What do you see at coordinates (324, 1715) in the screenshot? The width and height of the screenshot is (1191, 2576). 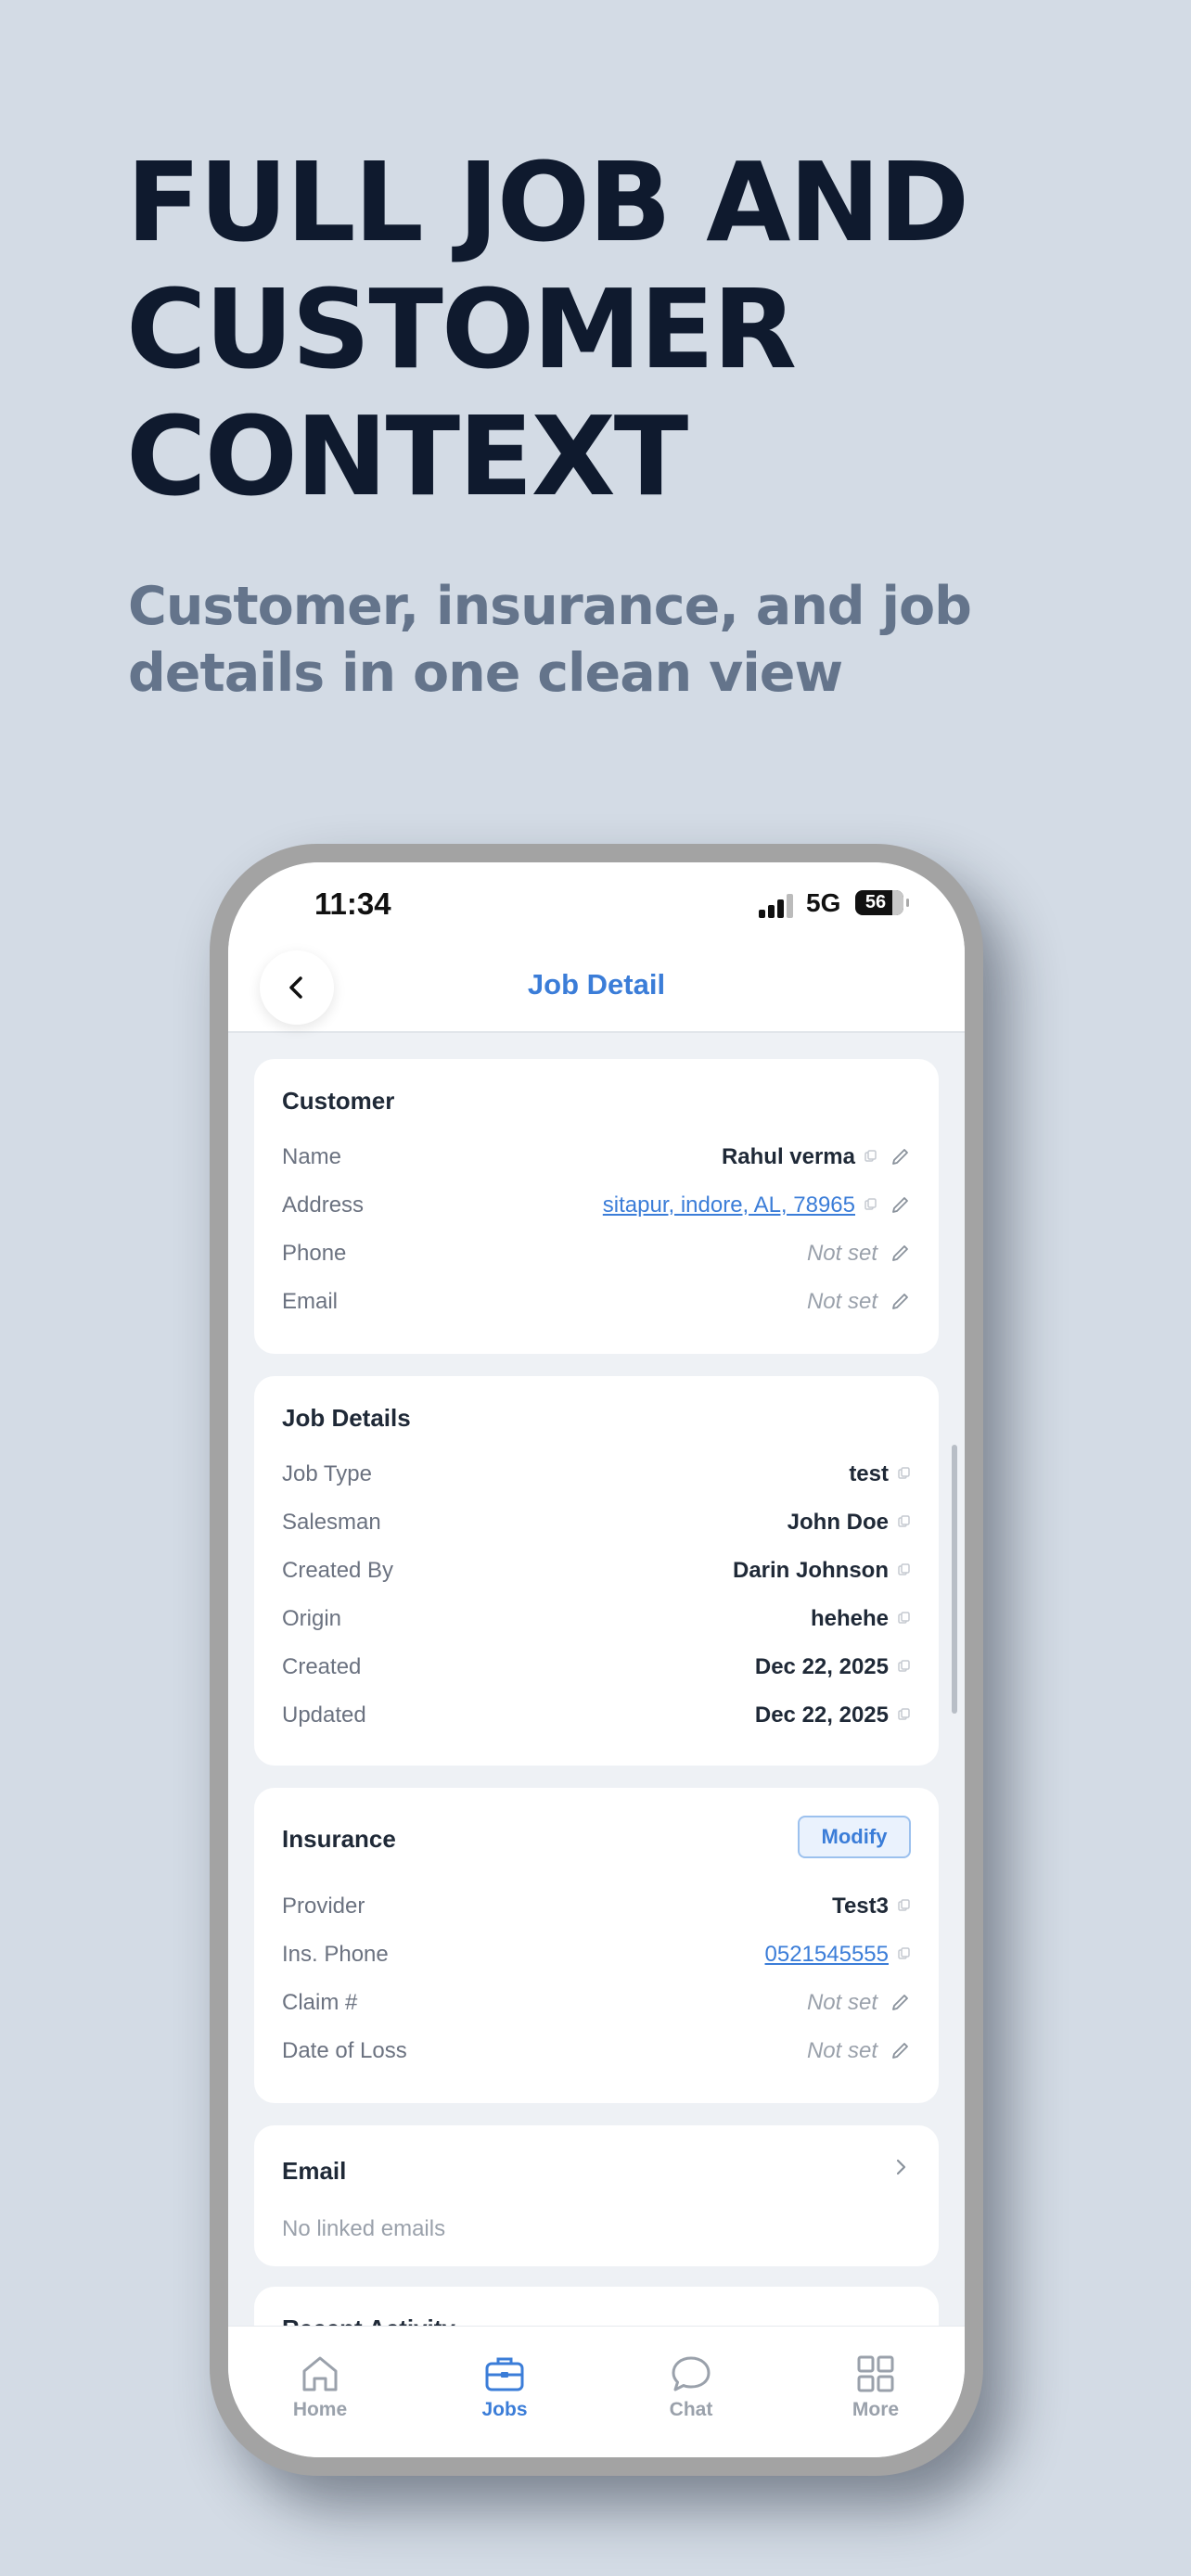 I see `row-label: Updated` at bounding box center [324, 1715].